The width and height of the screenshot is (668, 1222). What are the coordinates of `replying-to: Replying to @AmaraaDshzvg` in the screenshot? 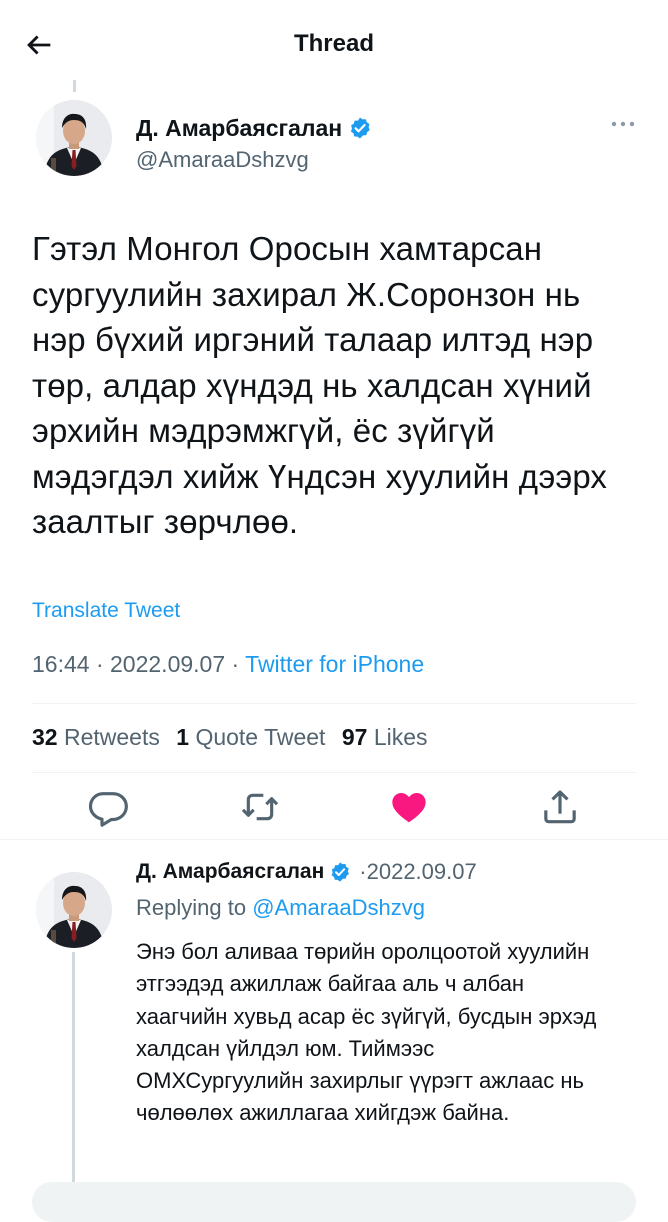 It's located at (280, 908).